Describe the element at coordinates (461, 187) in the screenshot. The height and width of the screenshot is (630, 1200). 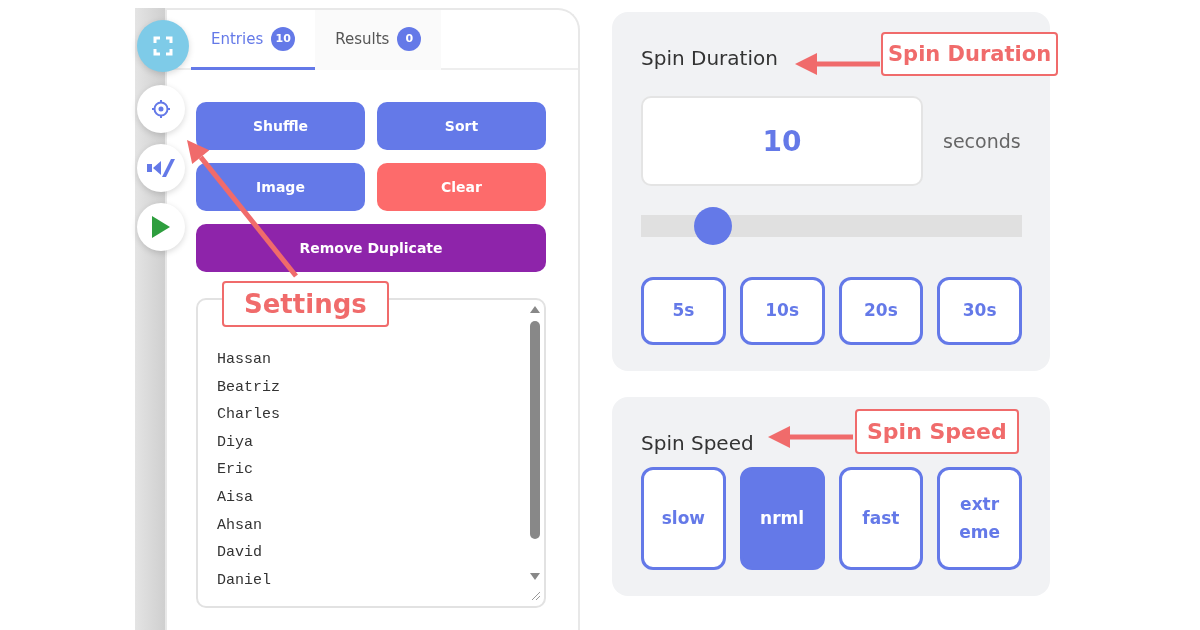
I see `clear-button: Clear` at that location.